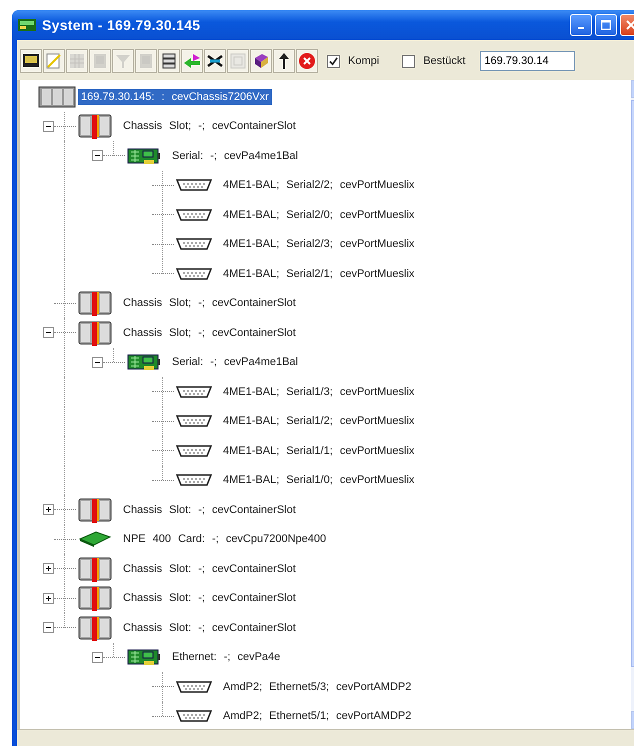  What do you see at coordinates (319, 392) in the screenshot?
I see `tree-item: 4ME1-BAL; Serial1/3; cevPortMueslix` at bounding box center [319, 392].